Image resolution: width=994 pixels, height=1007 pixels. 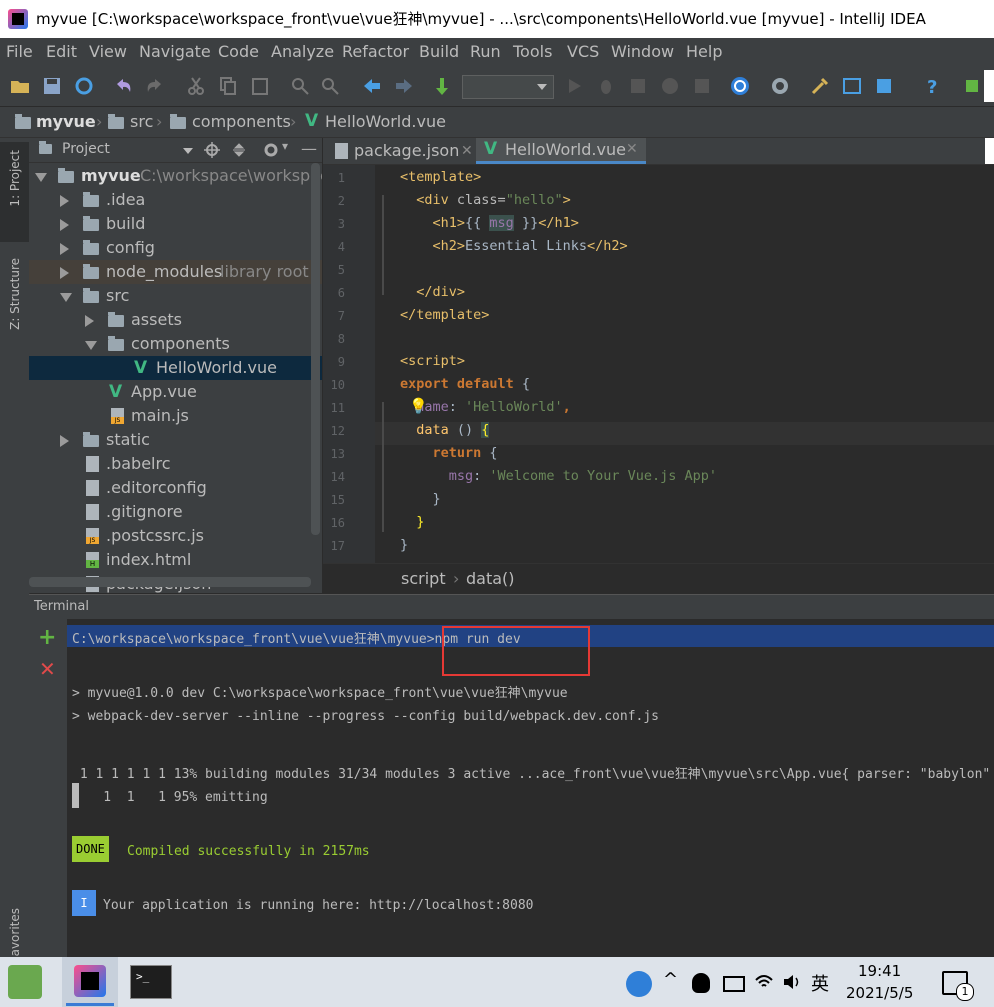 What do you see at coordinates (238, 51) in the screenshot?
I see `menu-code: Code` at bounding box center [238, 51].